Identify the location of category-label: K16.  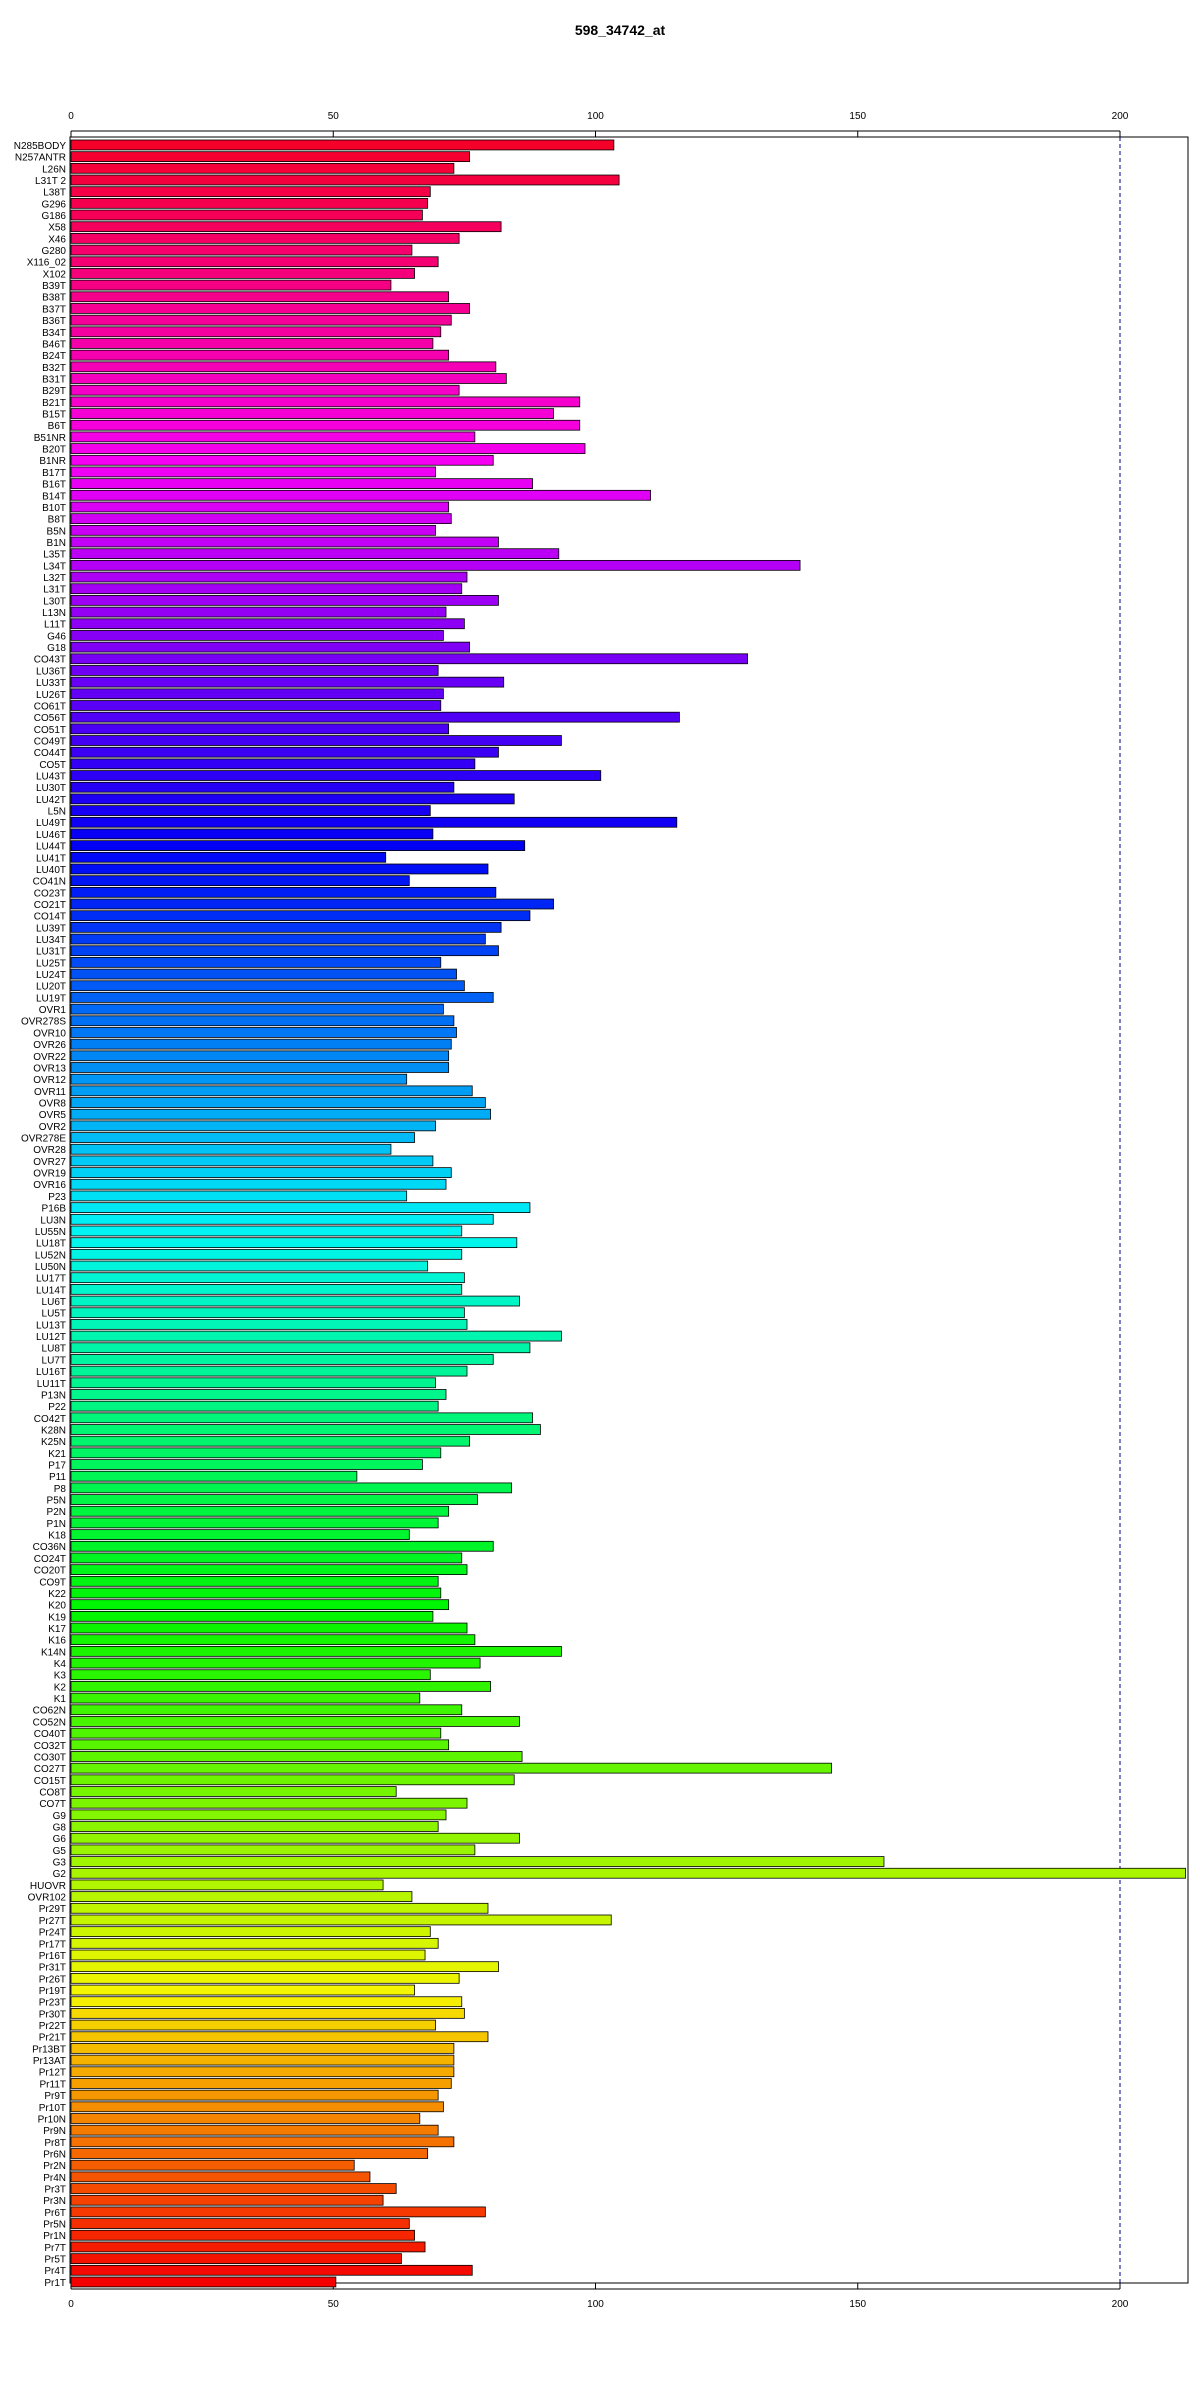
(57, 1641).